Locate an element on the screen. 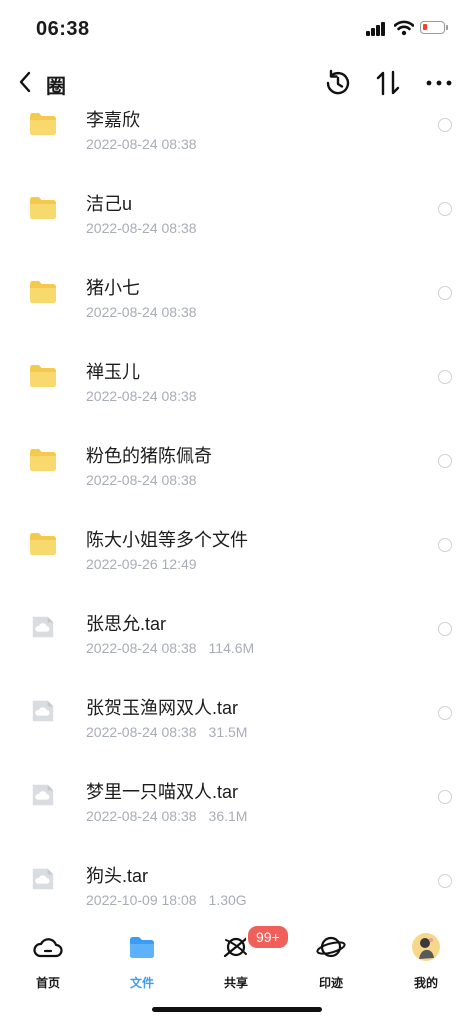 The width and height of the screenshot is (473, 1024). file-meta: 2022-09-26 12:49 is located at coordinates (141, 564).